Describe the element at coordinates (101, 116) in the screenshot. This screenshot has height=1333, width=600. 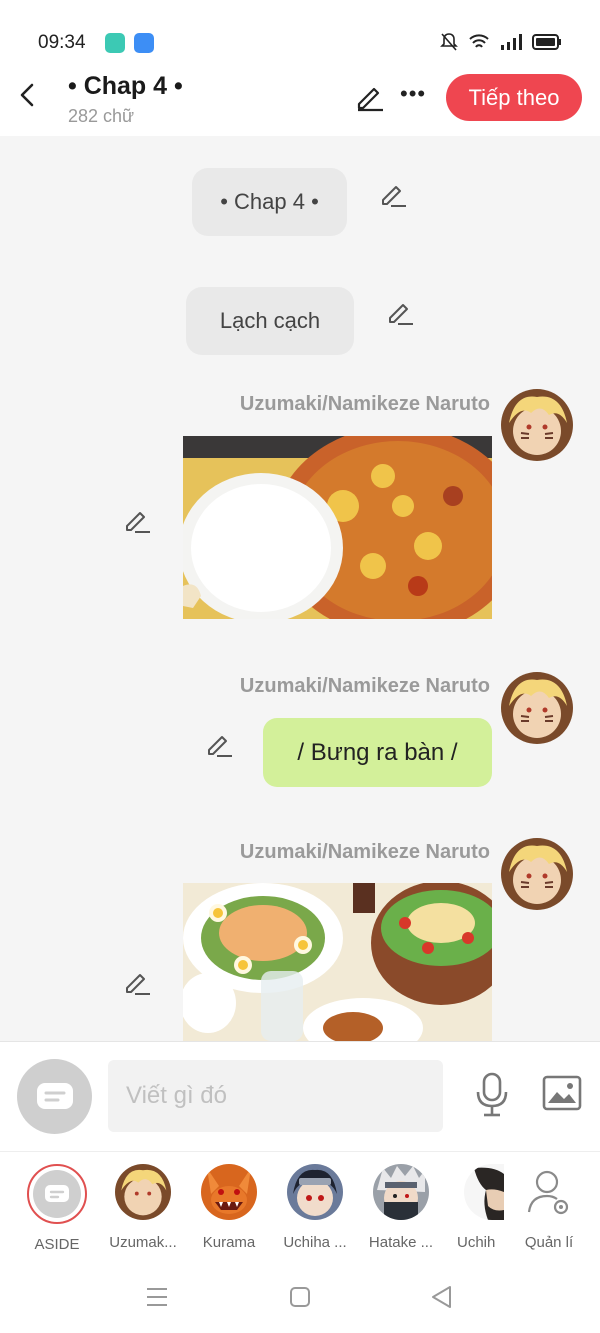
I see `word-count: 282 chữ` at that location.